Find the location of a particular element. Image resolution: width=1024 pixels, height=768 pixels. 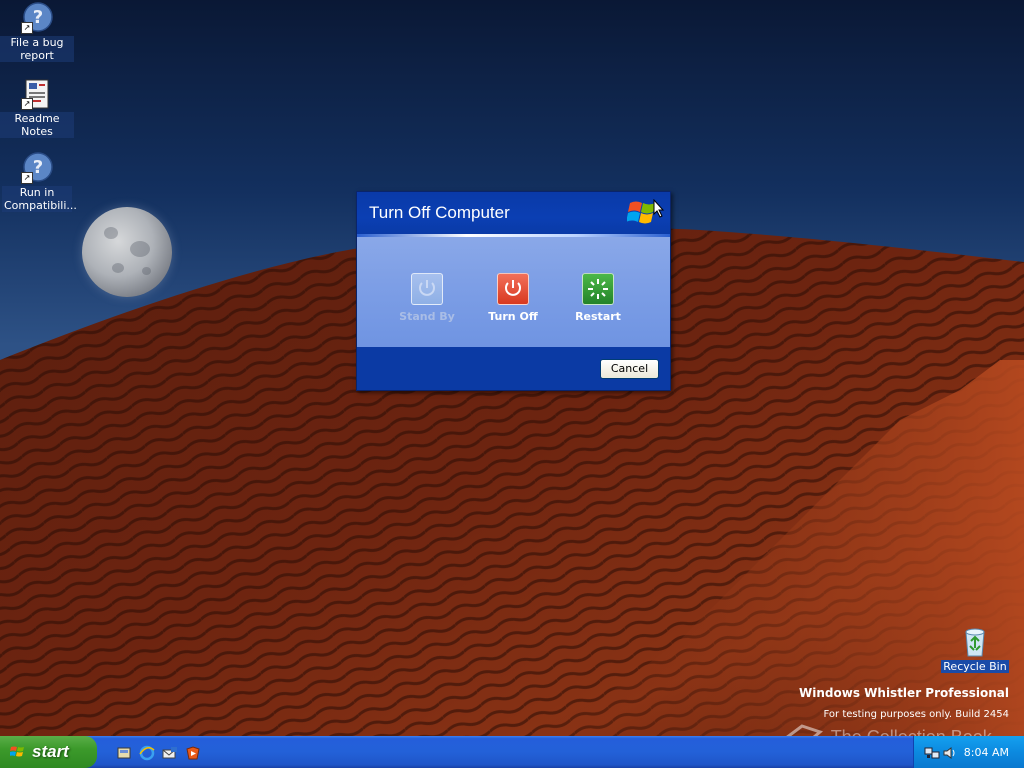

cancel-button: Cancel is located at coordinates (629, 369).